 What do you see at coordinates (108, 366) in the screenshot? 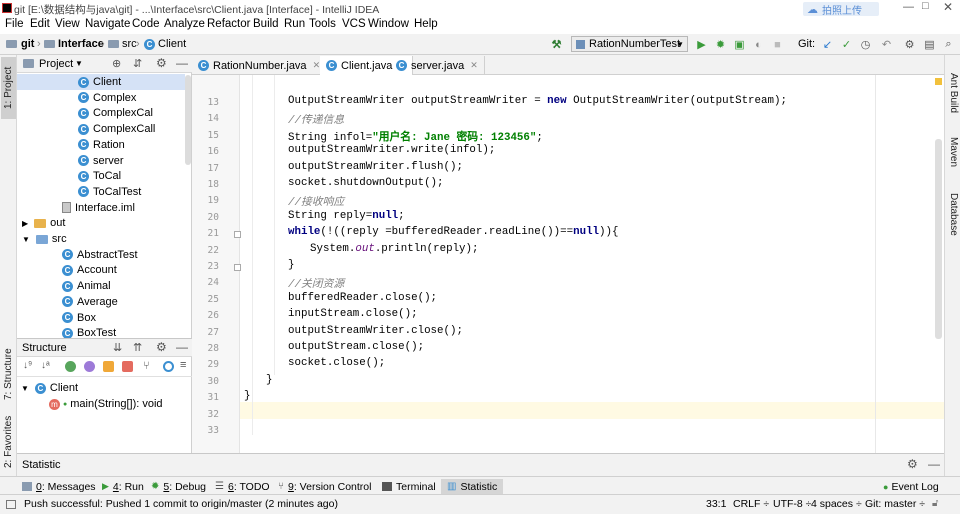
I see `fields-icon` at bounding box center [108, 366].